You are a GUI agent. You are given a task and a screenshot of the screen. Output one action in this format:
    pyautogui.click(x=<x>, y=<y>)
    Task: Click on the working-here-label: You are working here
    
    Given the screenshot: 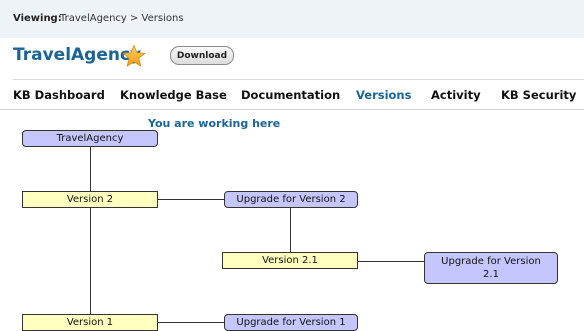 What is the action you would take?
    pyautogui.click(x=214, y=123)
    